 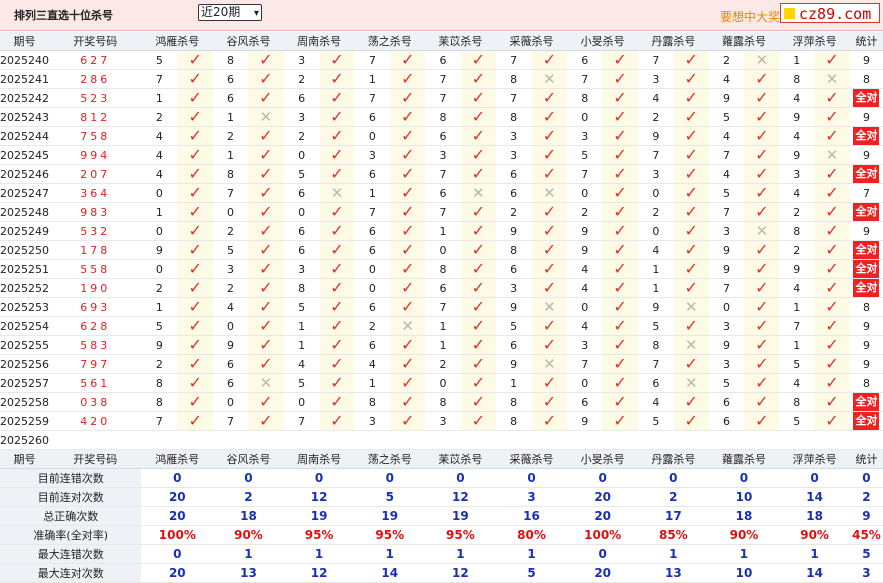 I want to click on stat-value: 2, so click(x=248, y=497).